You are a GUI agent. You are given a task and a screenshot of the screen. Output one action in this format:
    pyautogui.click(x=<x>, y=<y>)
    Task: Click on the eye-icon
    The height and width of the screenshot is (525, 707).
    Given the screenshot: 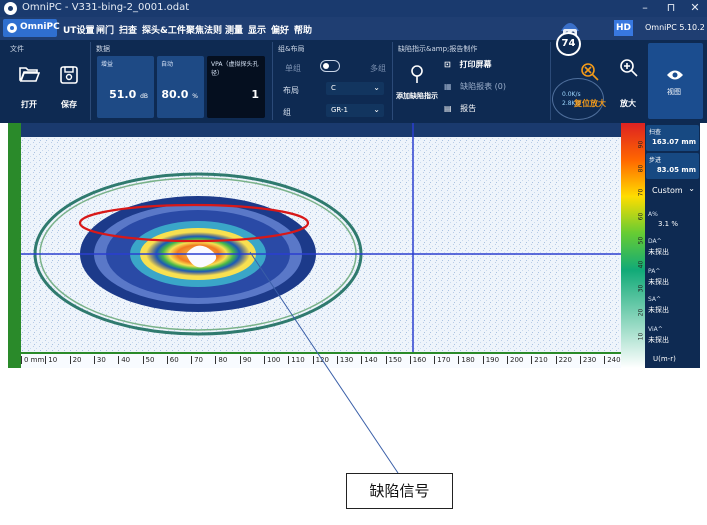 What is the action you would take?
    pyautogui.click(x=675, y=75)
    